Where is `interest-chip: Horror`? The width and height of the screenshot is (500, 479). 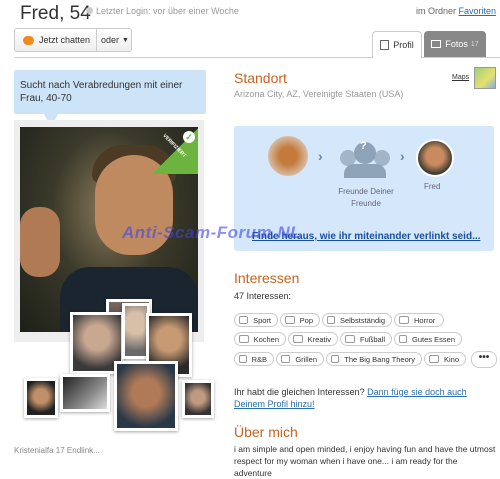
interest-chip: Horror is located at coordinates (419, 320).